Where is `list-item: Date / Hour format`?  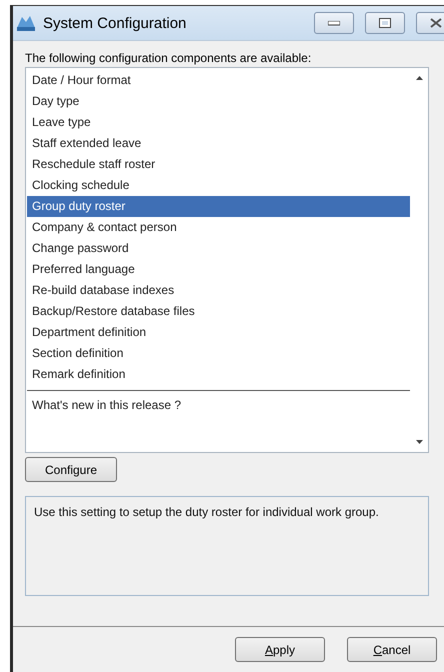
list-item: Date / Hour format is located at coordinates (218, 80).